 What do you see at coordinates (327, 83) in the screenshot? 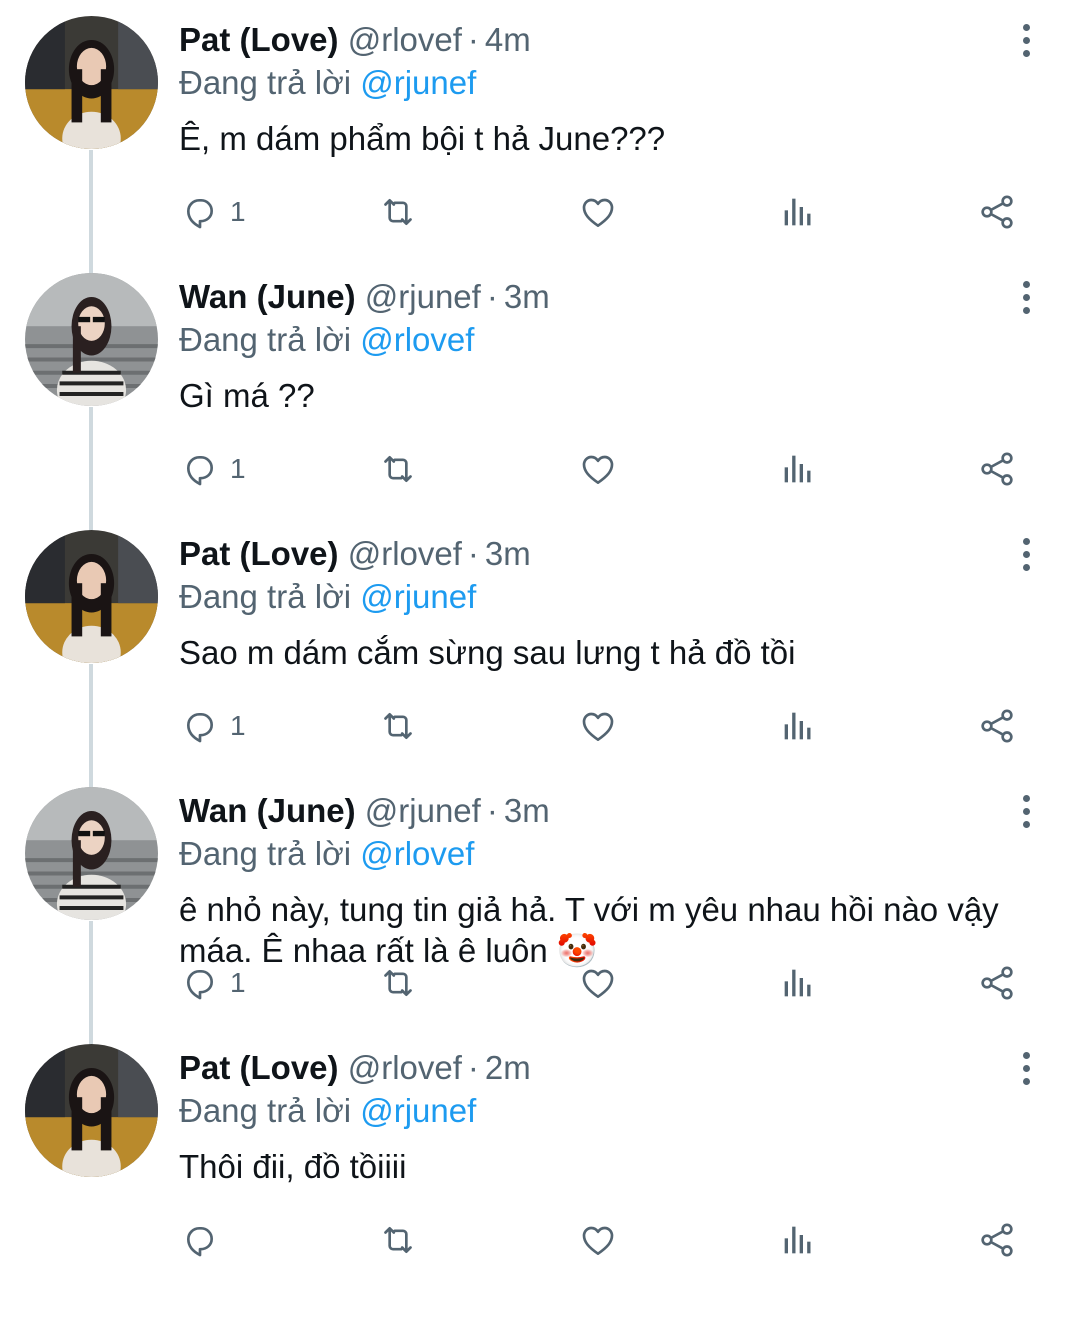
I see `replying-to: Đang trả lời @rjunef` at bounding box center [327, 83].